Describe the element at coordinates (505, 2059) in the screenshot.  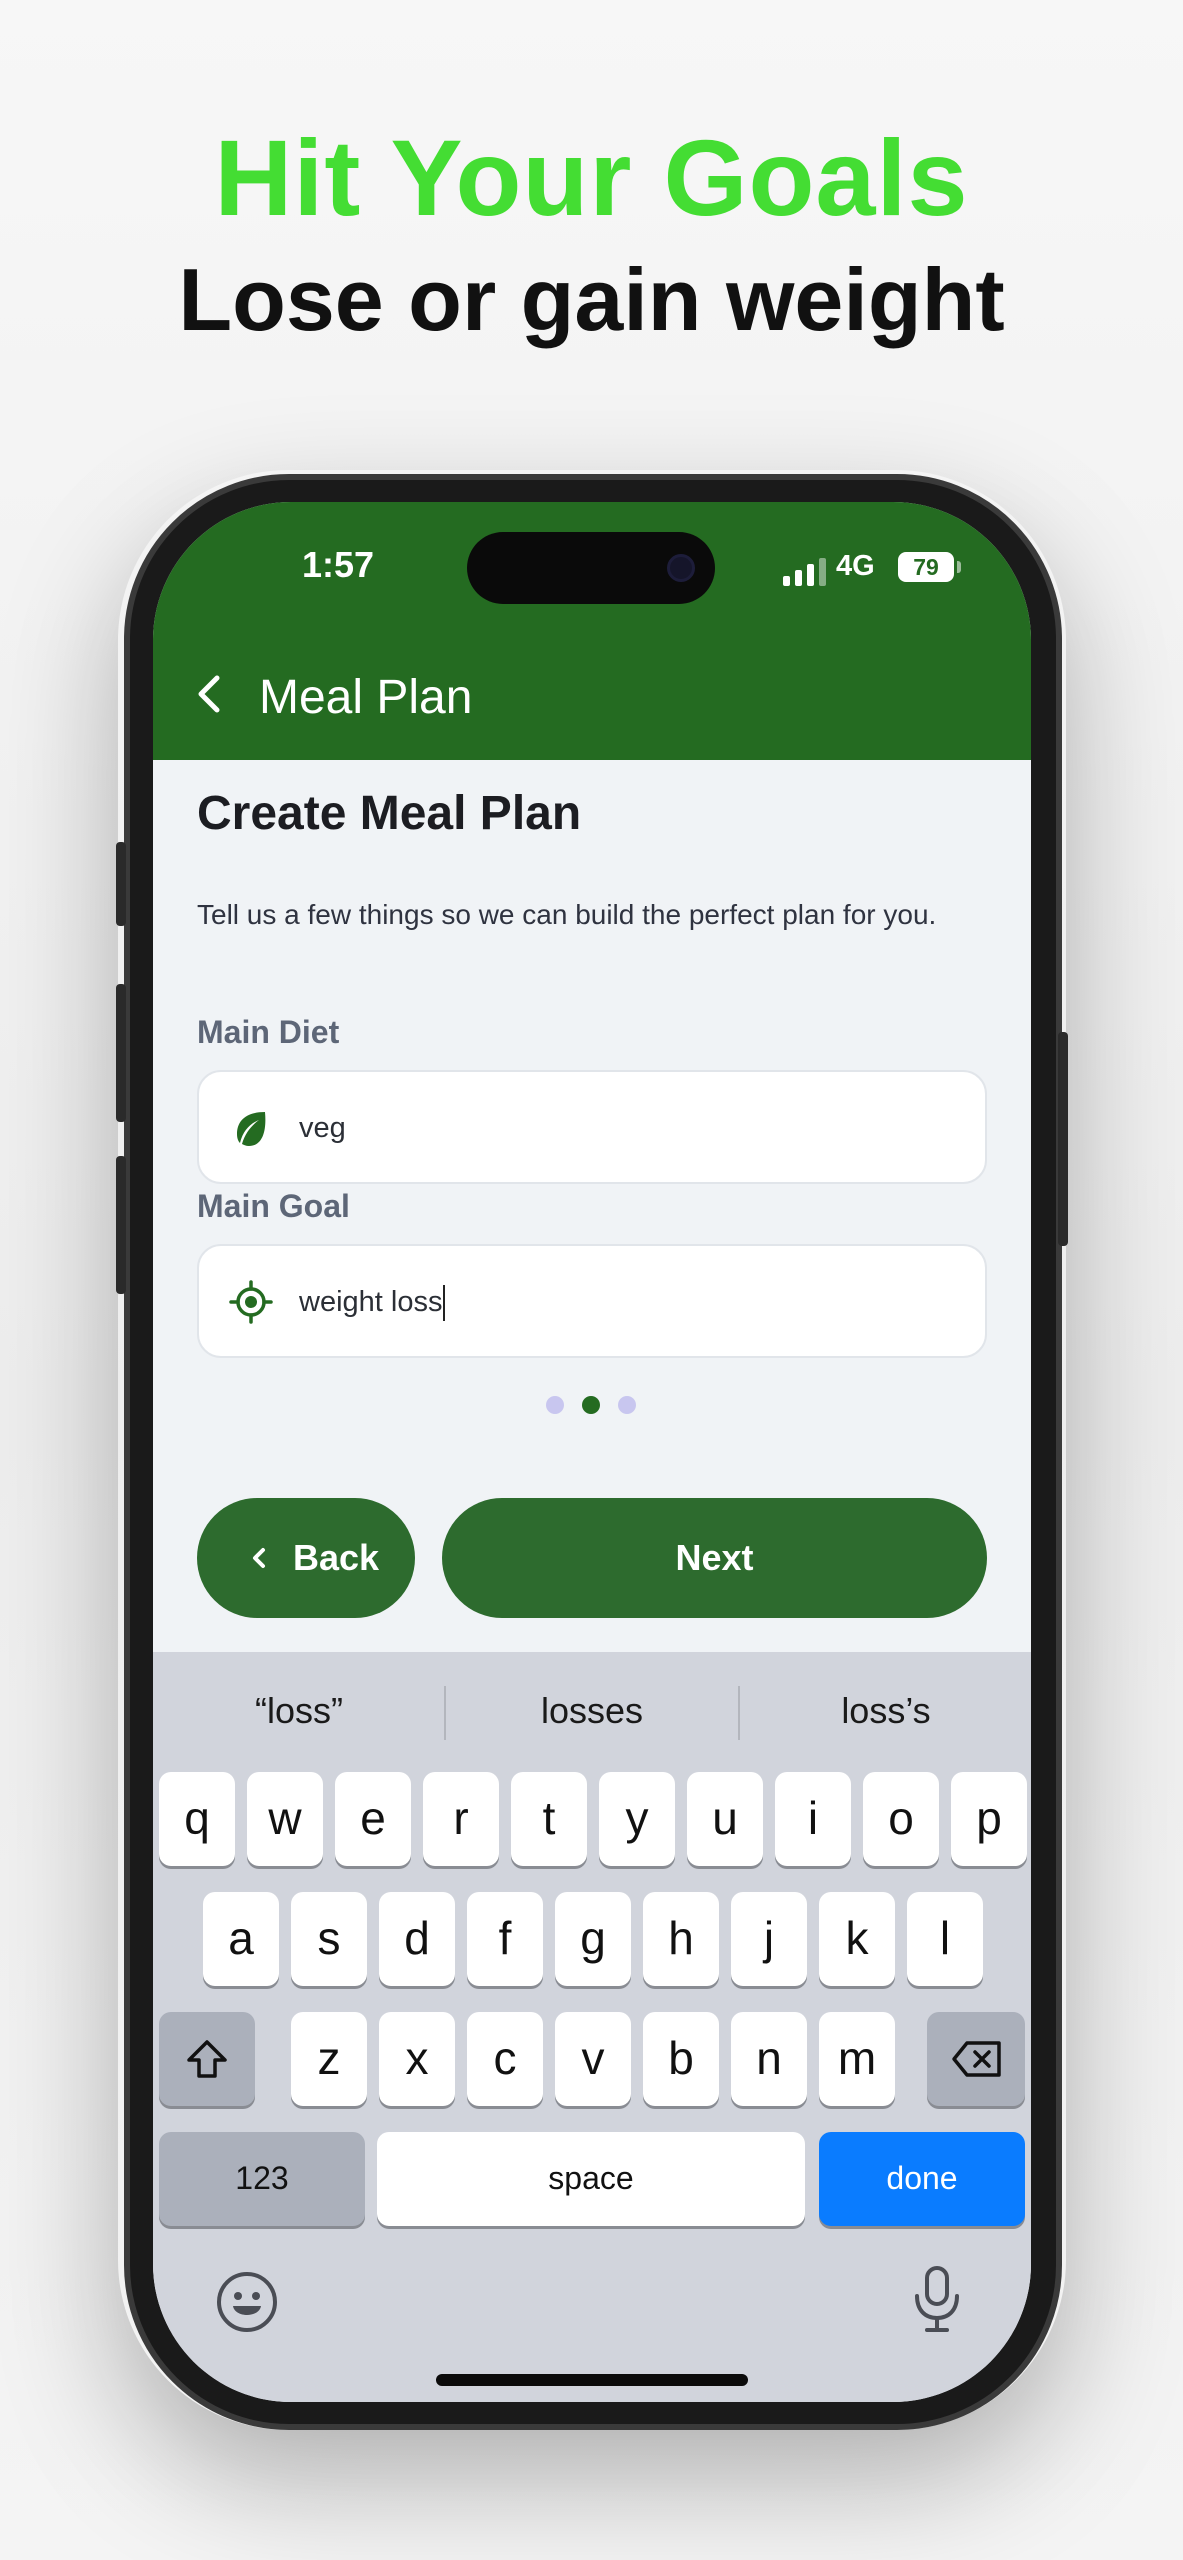
I see `key-c: c` at that location.